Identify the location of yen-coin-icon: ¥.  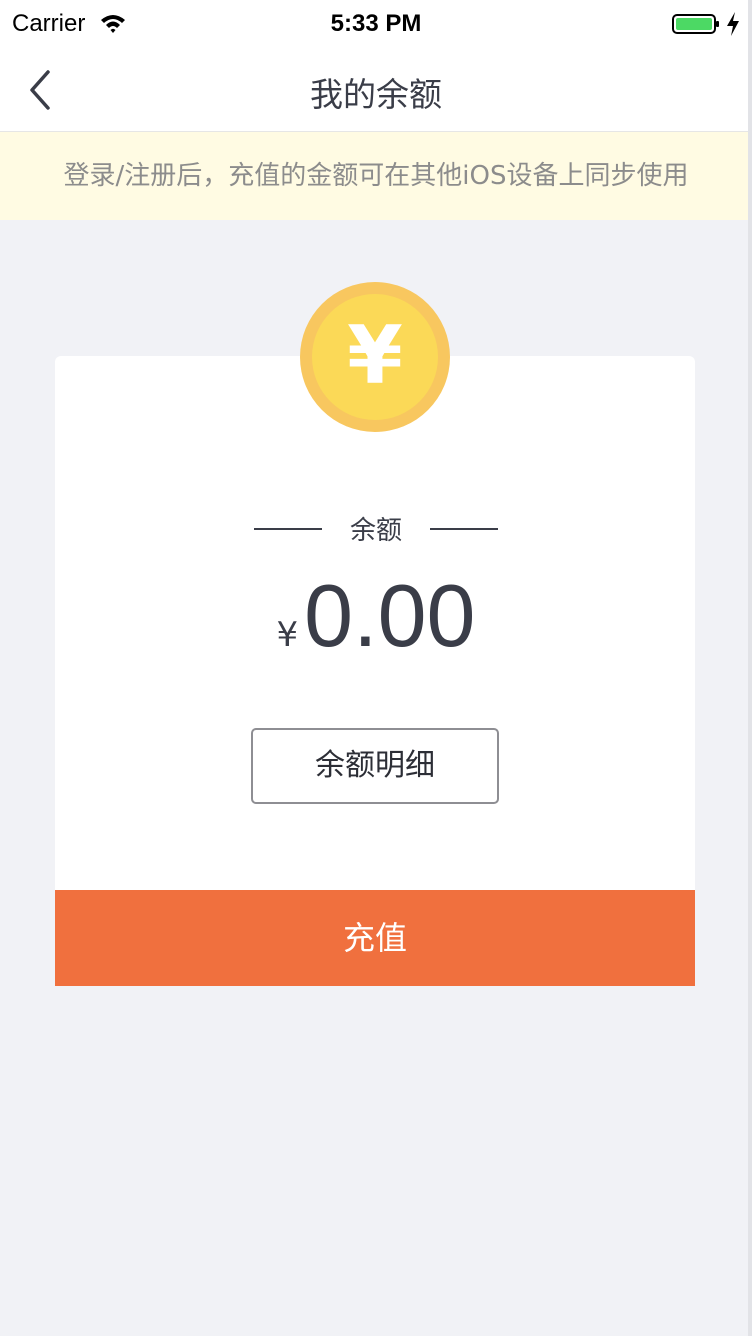
(375, 357).